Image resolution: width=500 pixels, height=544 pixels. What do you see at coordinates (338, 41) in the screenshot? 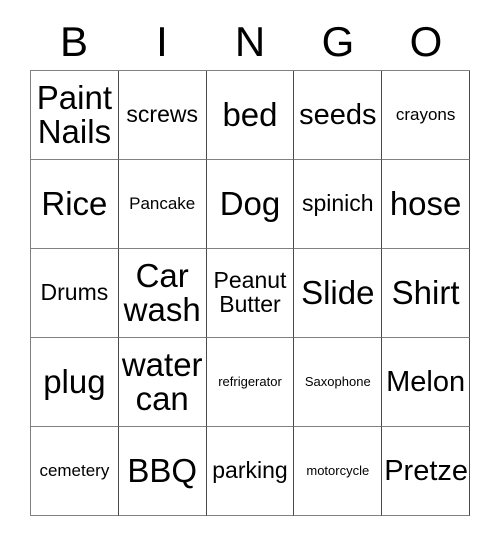
I see `header-letter-g: G` at bounding box center [338, 41].